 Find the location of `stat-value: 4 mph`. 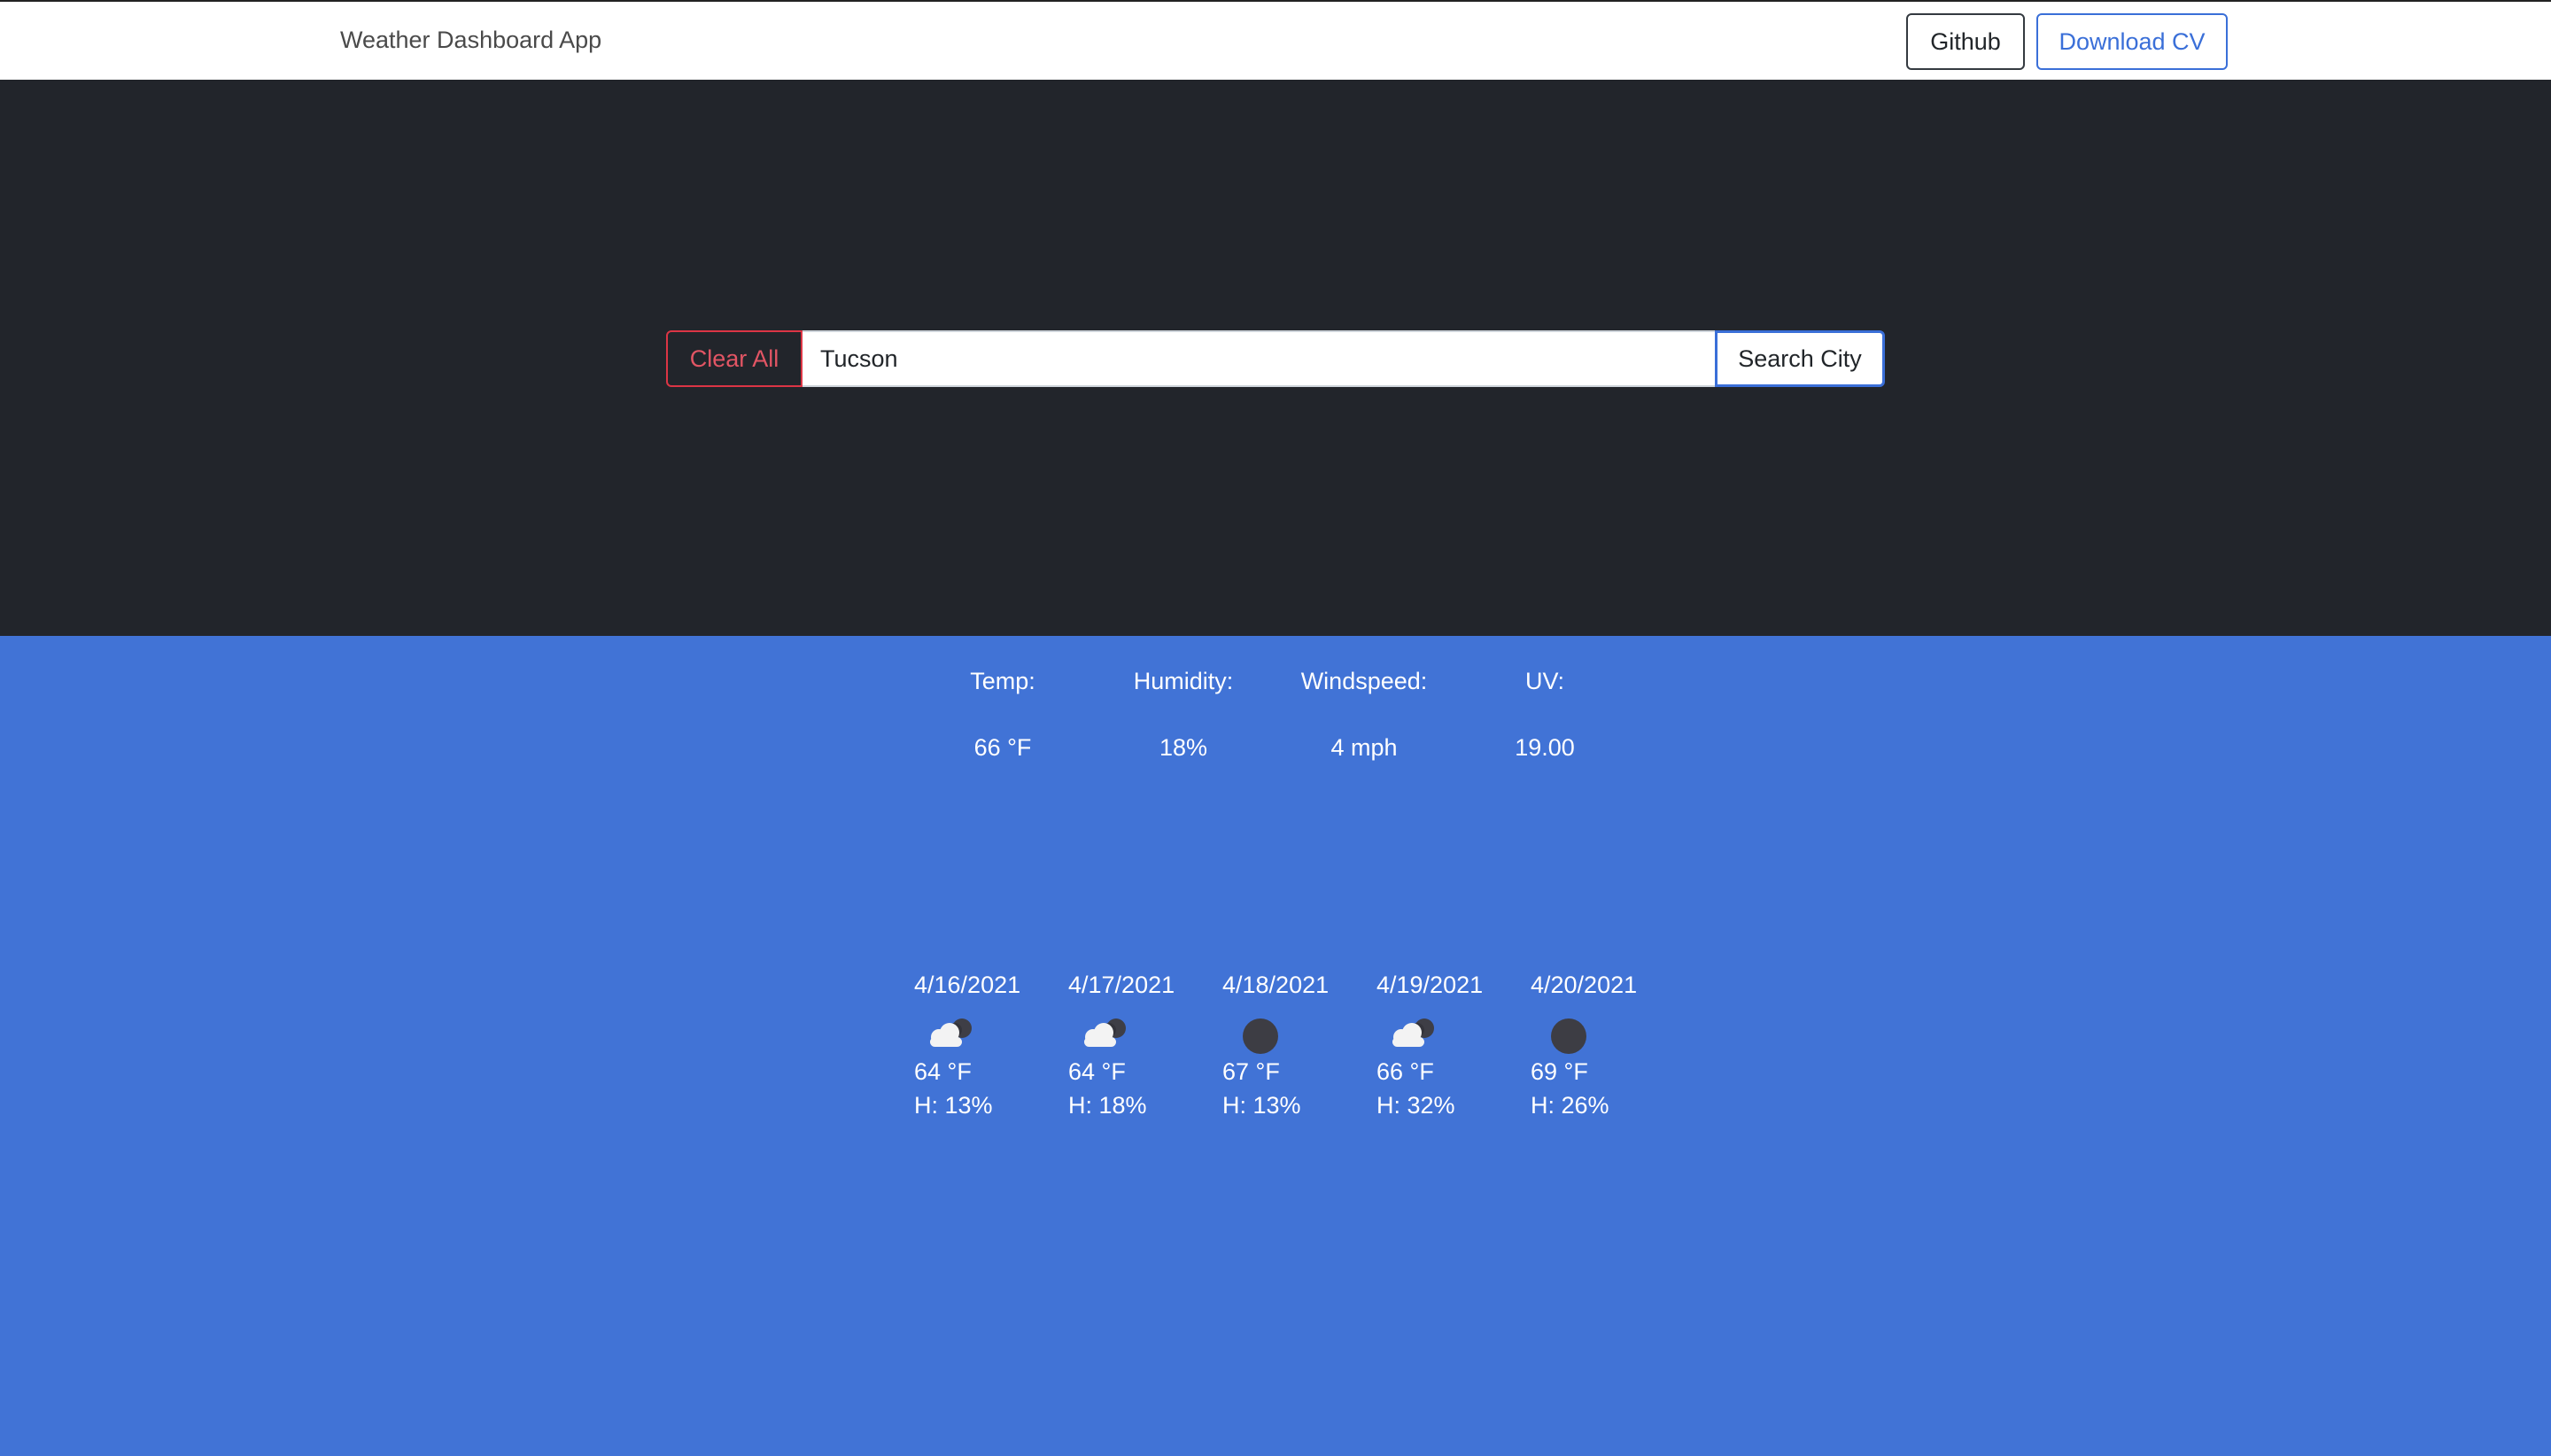

stat-value: 4 mph is located at coordinates (1364, 747).